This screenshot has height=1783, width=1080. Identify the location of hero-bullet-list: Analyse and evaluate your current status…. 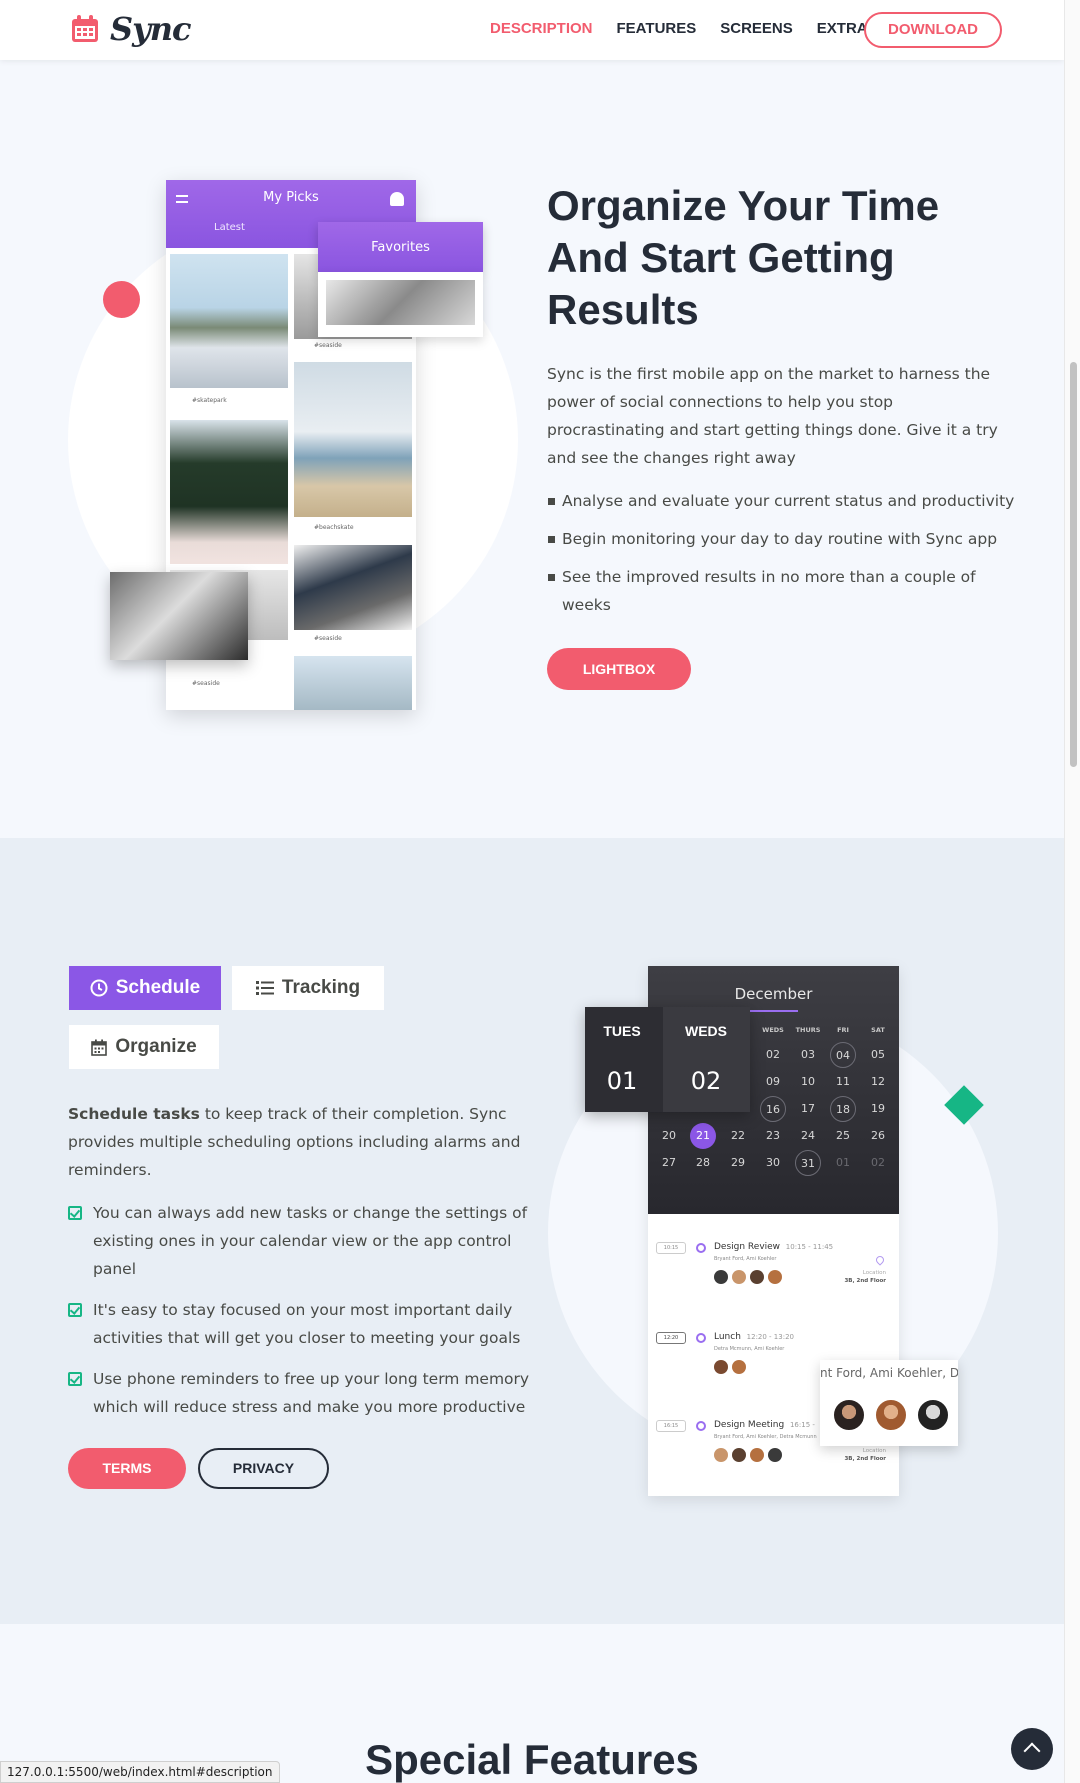
(782, 558).